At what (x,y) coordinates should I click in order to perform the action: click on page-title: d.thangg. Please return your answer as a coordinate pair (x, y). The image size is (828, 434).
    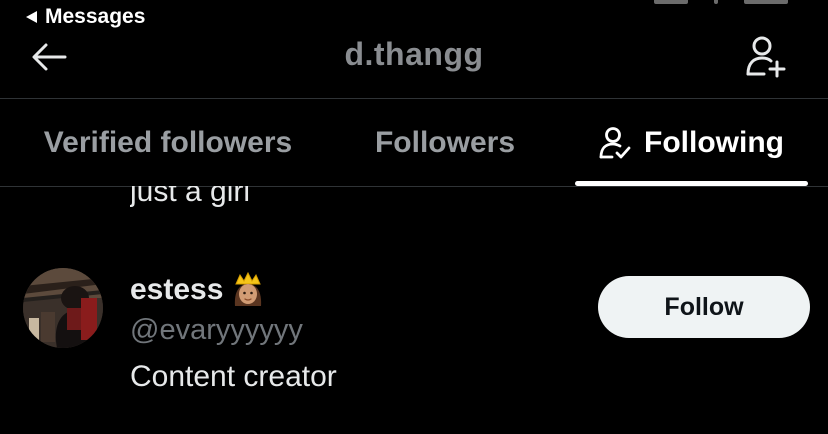
    Looking at the image, I should click on (414, 54).